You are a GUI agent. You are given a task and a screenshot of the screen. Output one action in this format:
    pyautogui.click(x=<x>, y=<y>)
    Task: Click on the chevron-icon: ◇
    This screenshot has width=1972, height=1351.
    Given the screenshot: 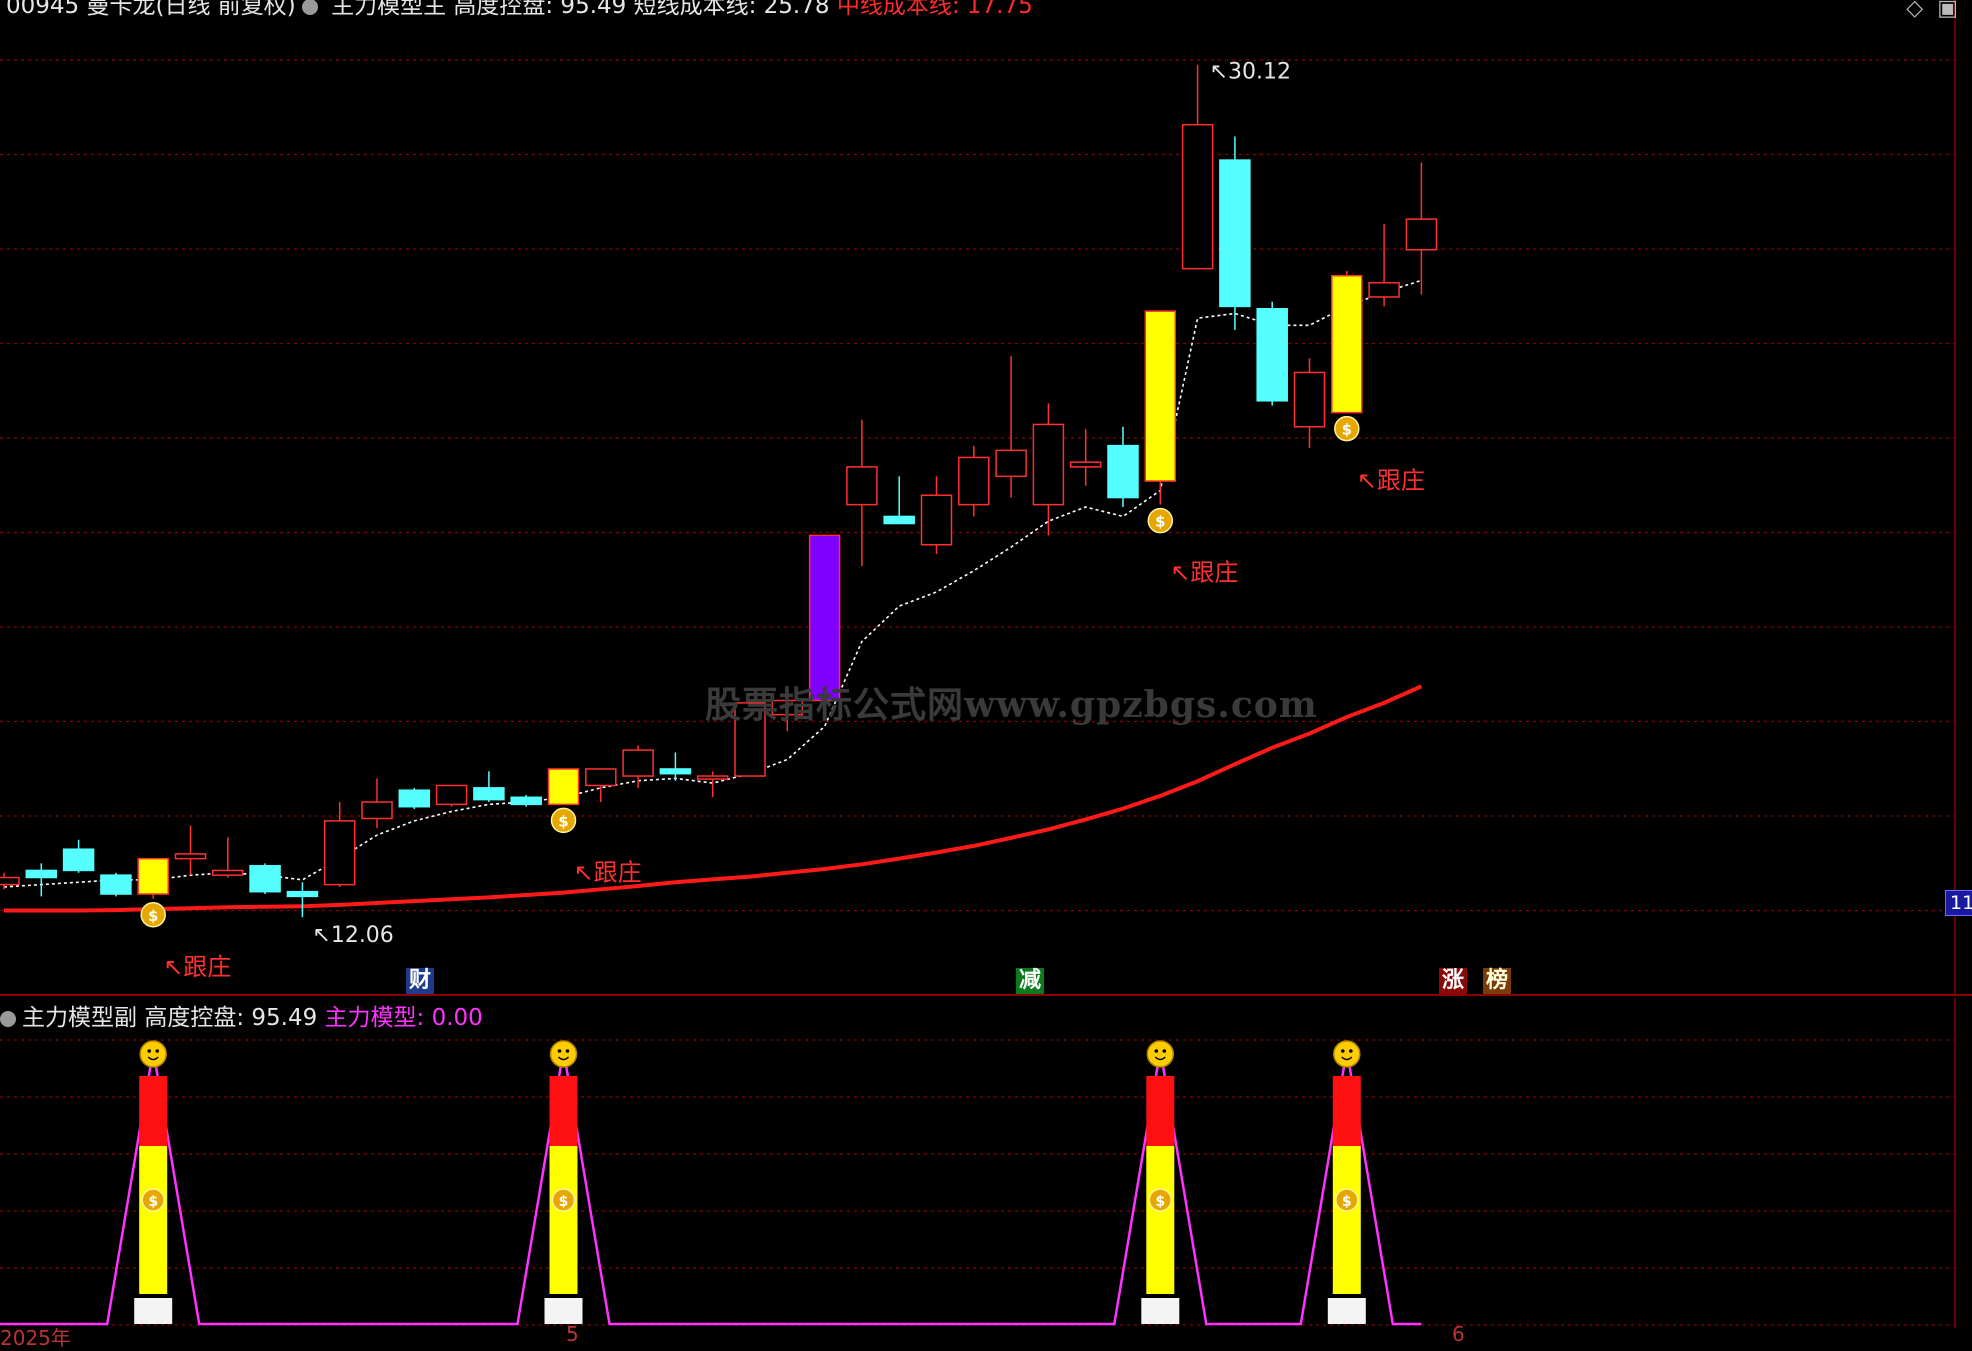 What is the action you would take?
    pyautogui.click(x=1914, y=10)
    